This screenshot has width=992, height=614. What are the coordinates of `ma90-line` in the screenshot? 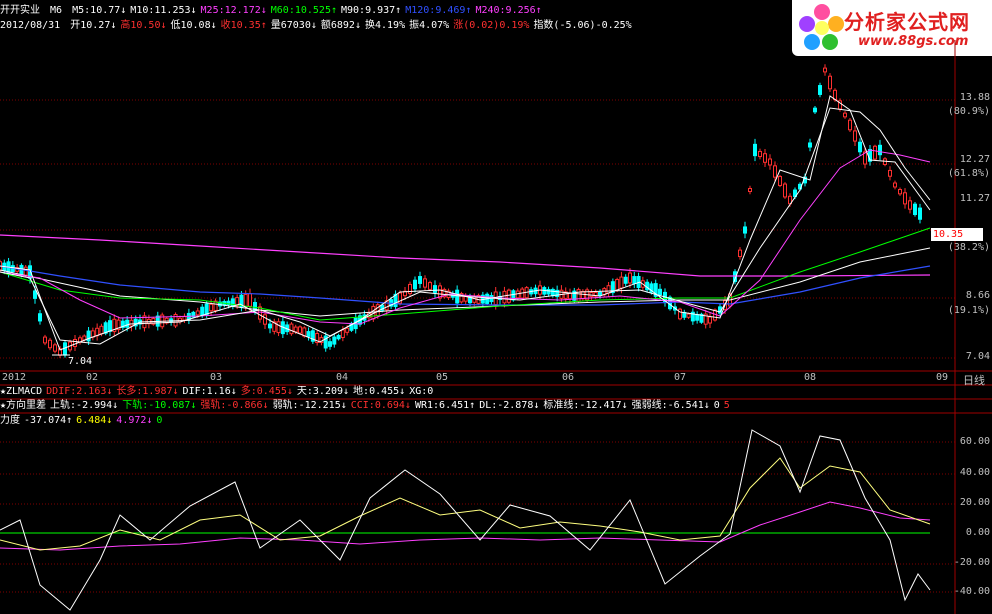 It's located at (465, 282).